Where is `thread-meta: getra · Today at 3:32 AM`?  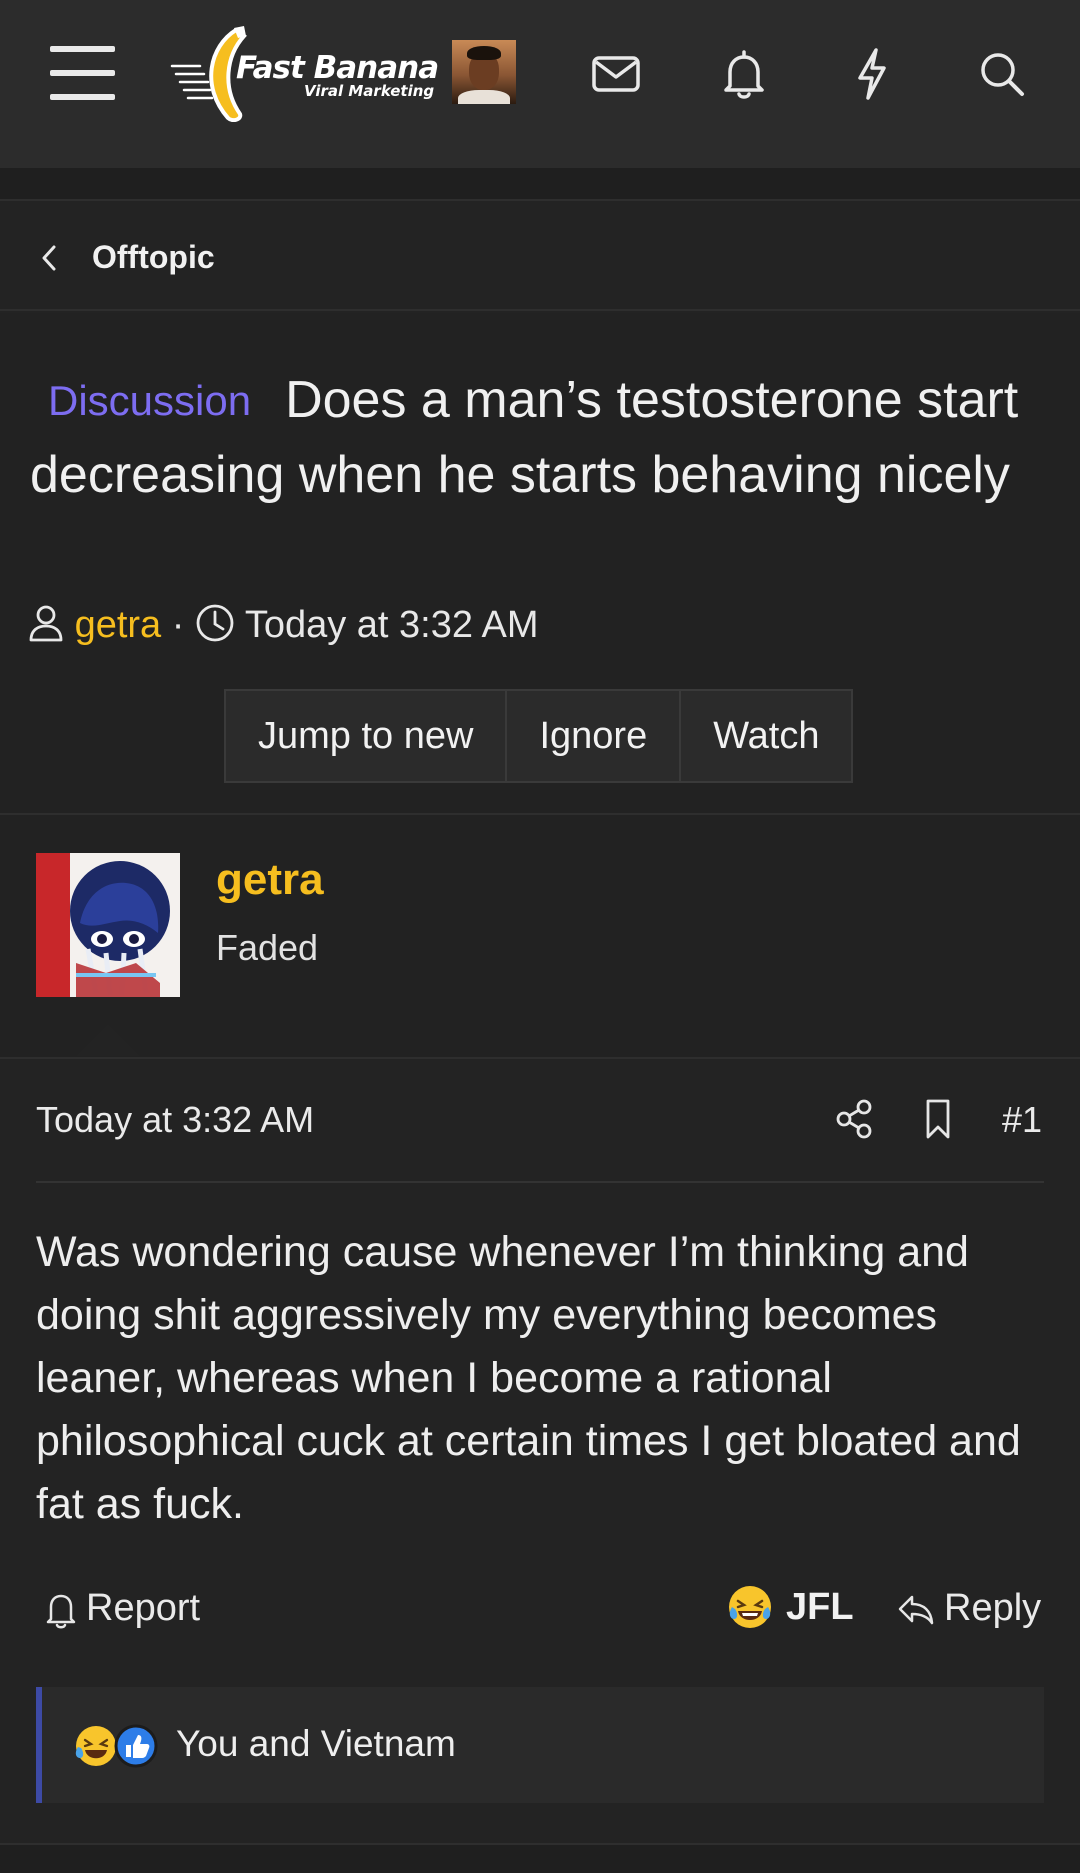
thread-meta: getra · Today at 3:32 AM is located at coordinates (283, 628).